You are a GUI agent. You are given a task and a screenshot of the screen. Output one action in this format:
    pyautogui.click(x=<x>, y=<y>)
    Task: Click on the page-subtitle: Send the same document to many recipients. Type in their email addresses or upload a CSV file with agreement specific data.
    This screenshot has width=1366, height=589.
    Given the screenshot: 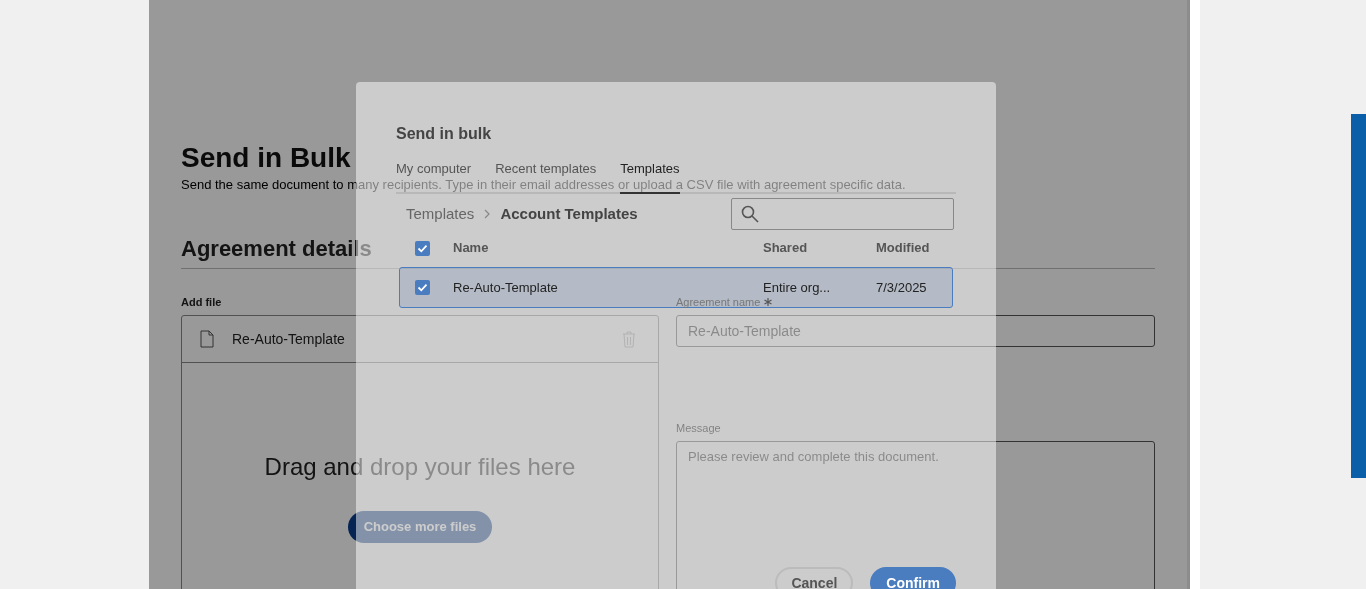 What is the action you would take?
    pyautogui.click(x=543, y=184)
    